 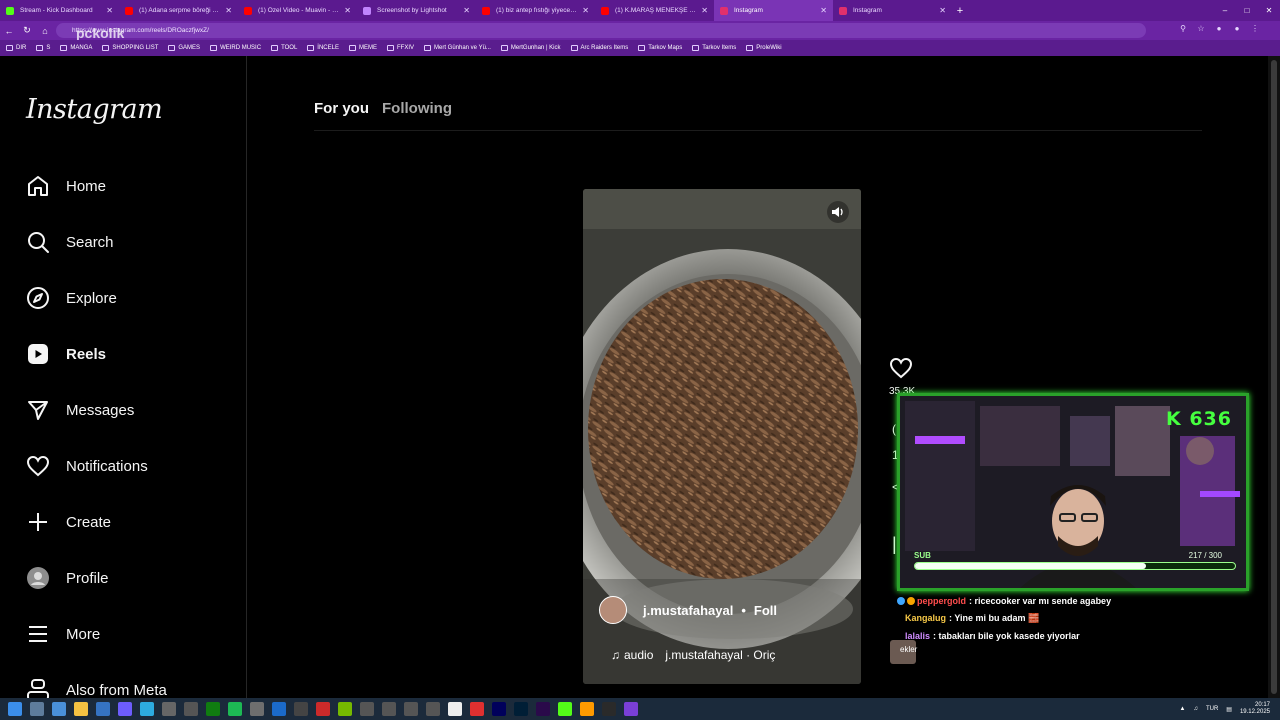 I want to click on new-tab-button: +, so click(x=960, y=11).